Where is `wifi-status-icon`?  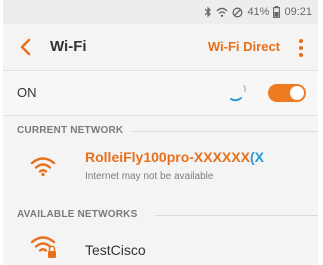 wifi-status-icon is located at coordinates (222, 12).